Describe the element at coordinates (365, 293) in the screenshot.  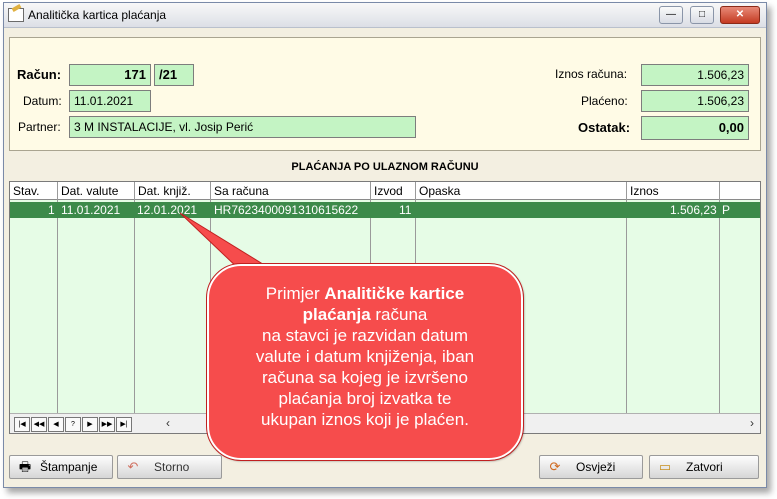
I see `callout-line-1: Primjer Analitičke kartice` at that location.